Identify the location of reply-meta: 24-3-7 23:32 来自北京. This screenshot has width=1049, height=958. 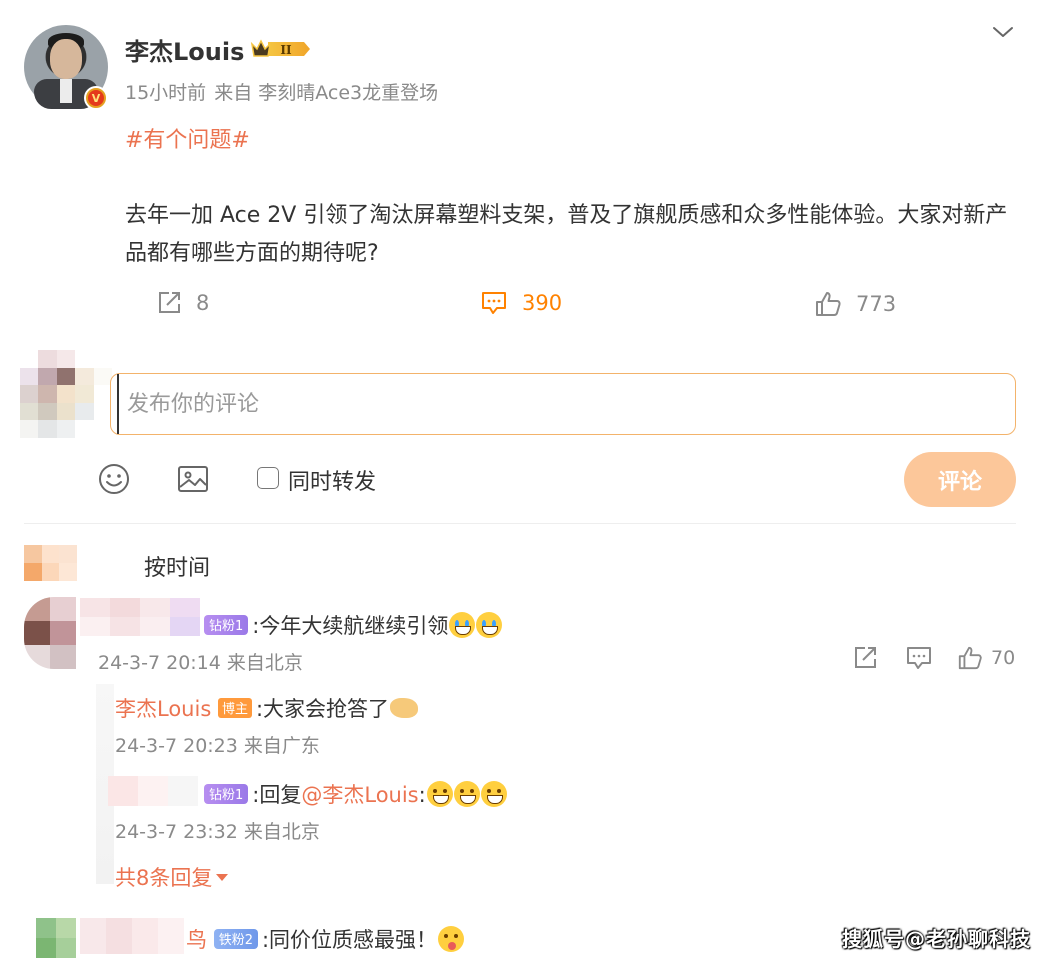
(217, 832).